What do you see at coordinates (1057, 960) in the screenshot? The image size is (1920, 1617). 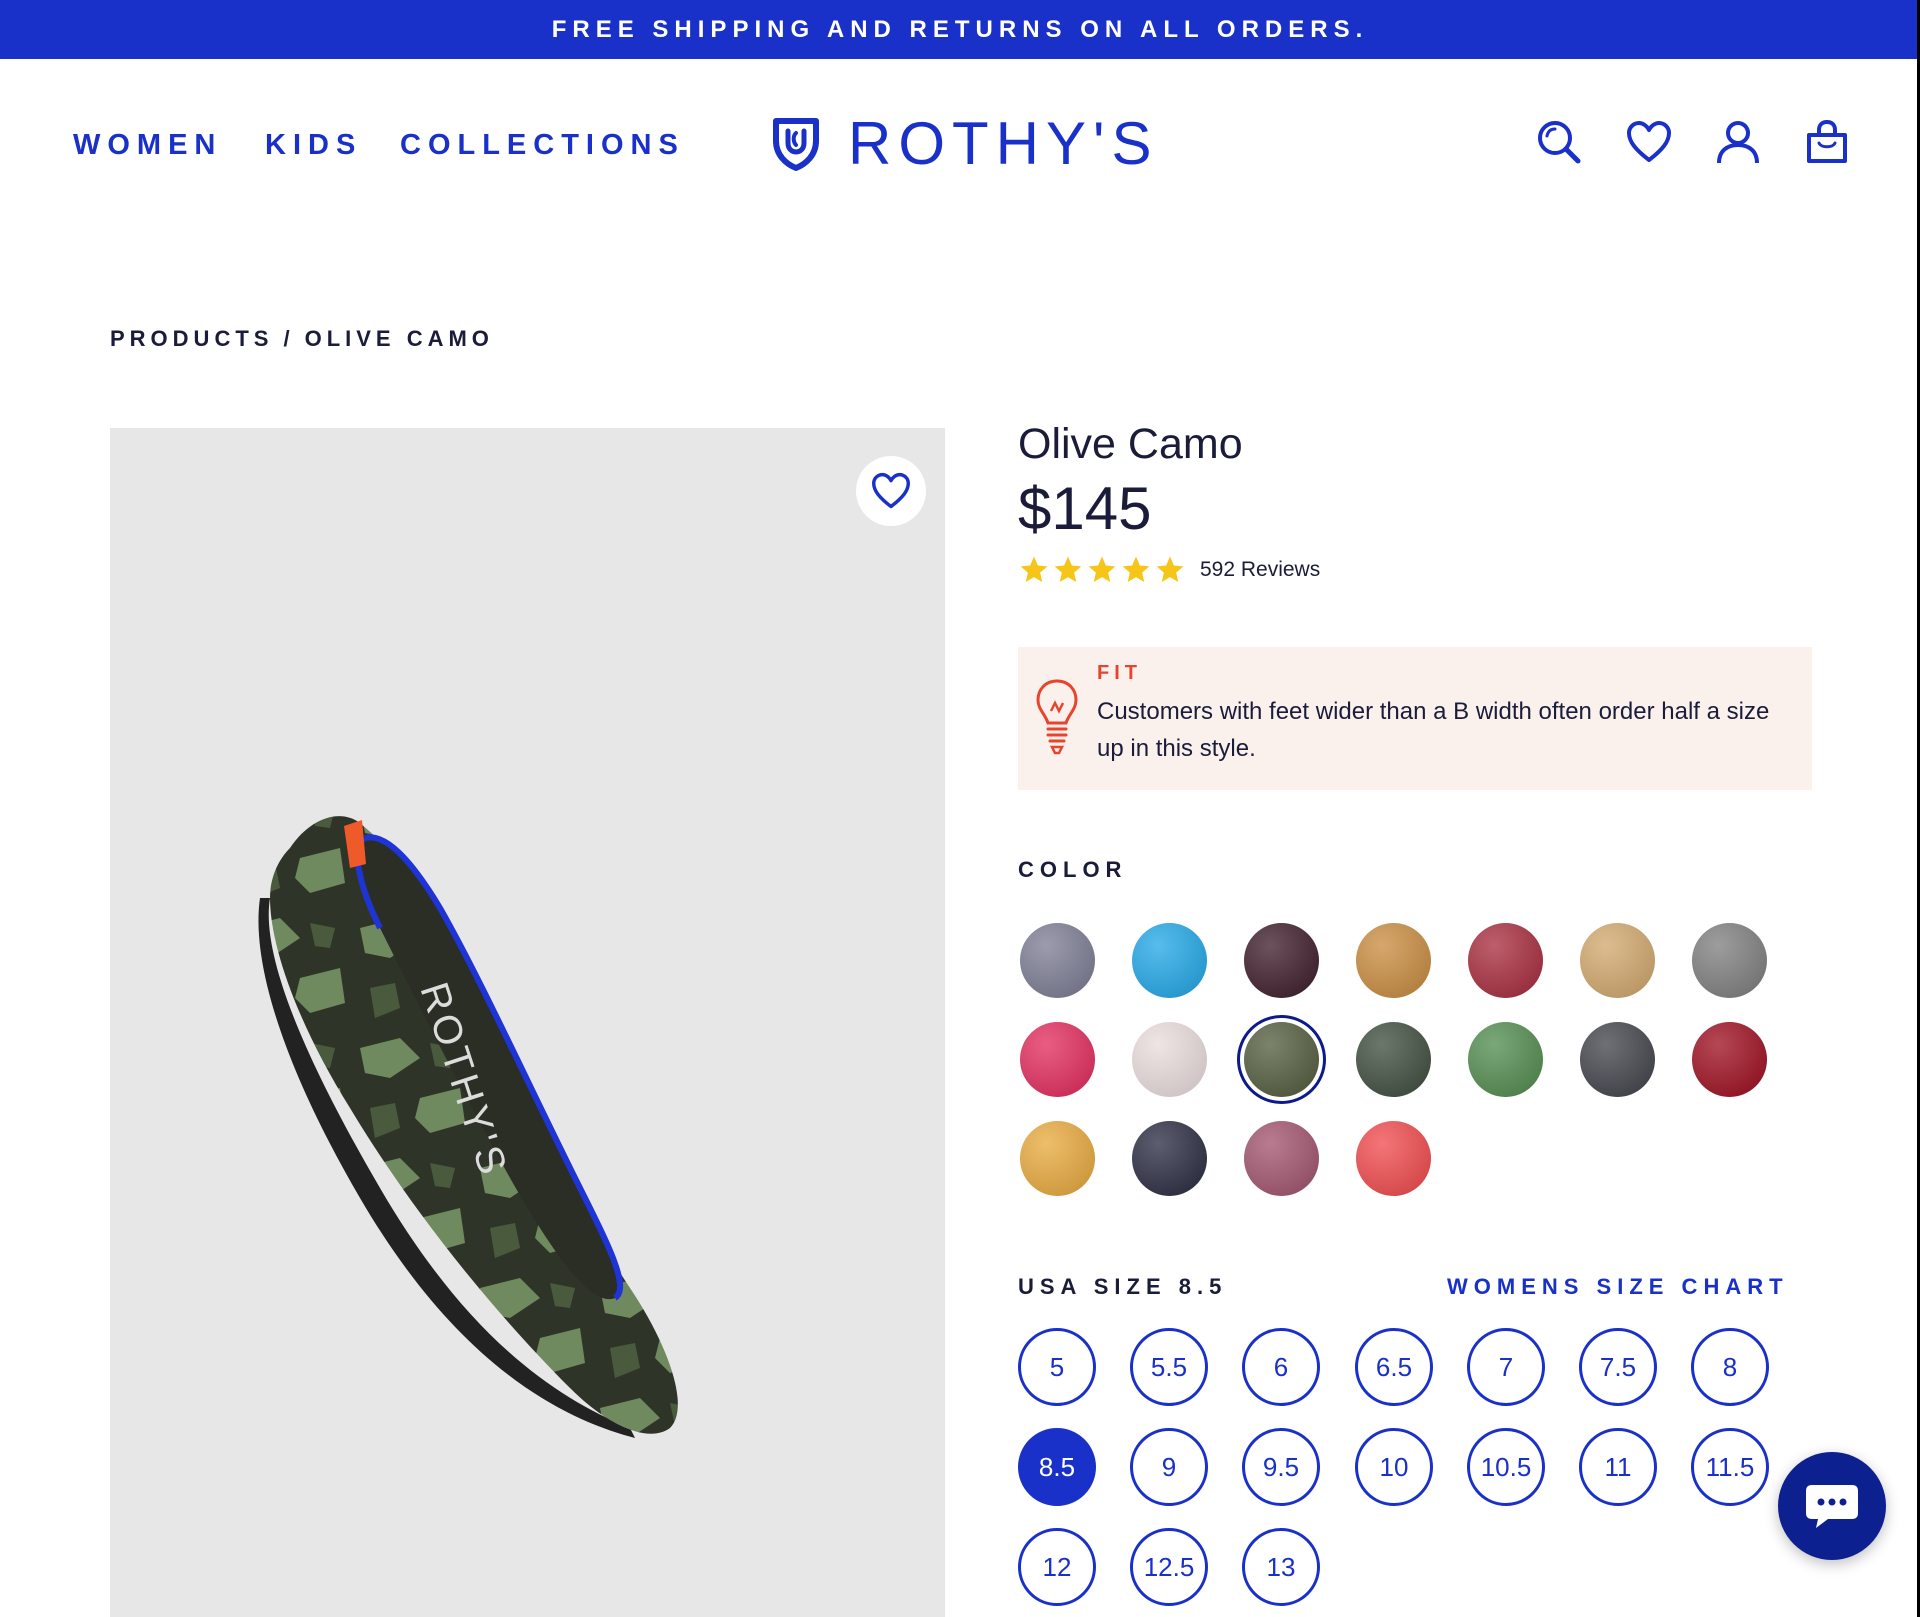 I see `color-swatch-heather-multi` at bounding box center [1057, 960].